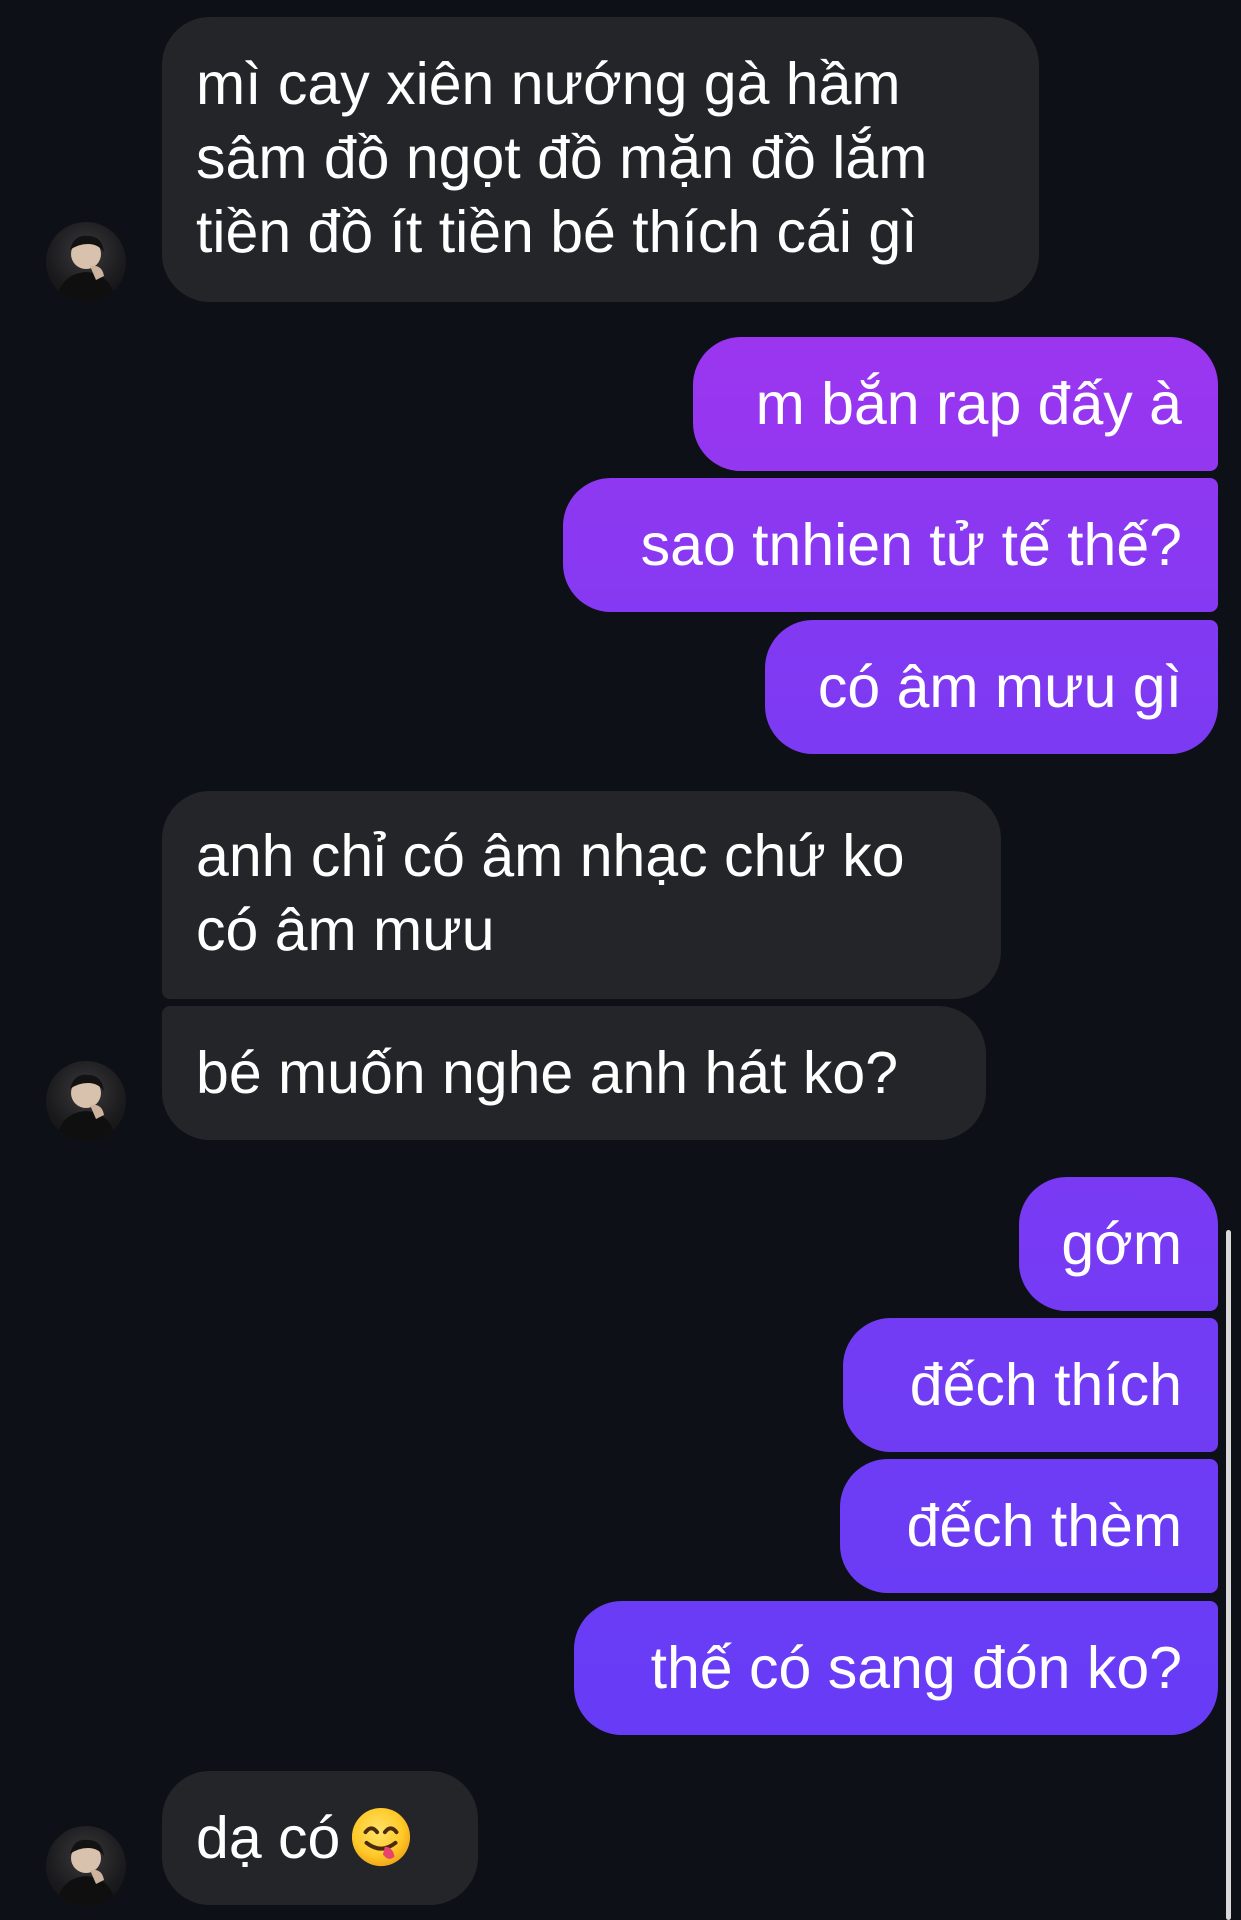 Image resolution: width=1241 pixels, height=1920 pixels. I want to click on message-bubble-sent: sao tnhien tử tế thế?, so click(890, 545).